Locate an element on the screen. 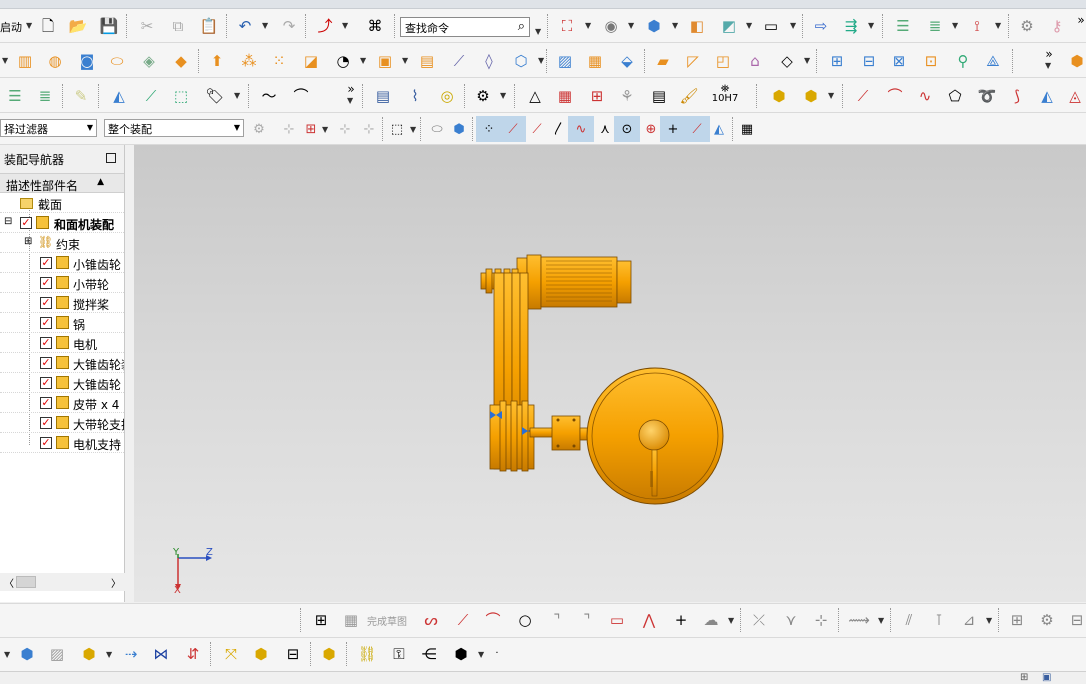 This screenshot has width=1086, height=684. wave-link-icon: ⬢ is located at coordinates (811, 96).